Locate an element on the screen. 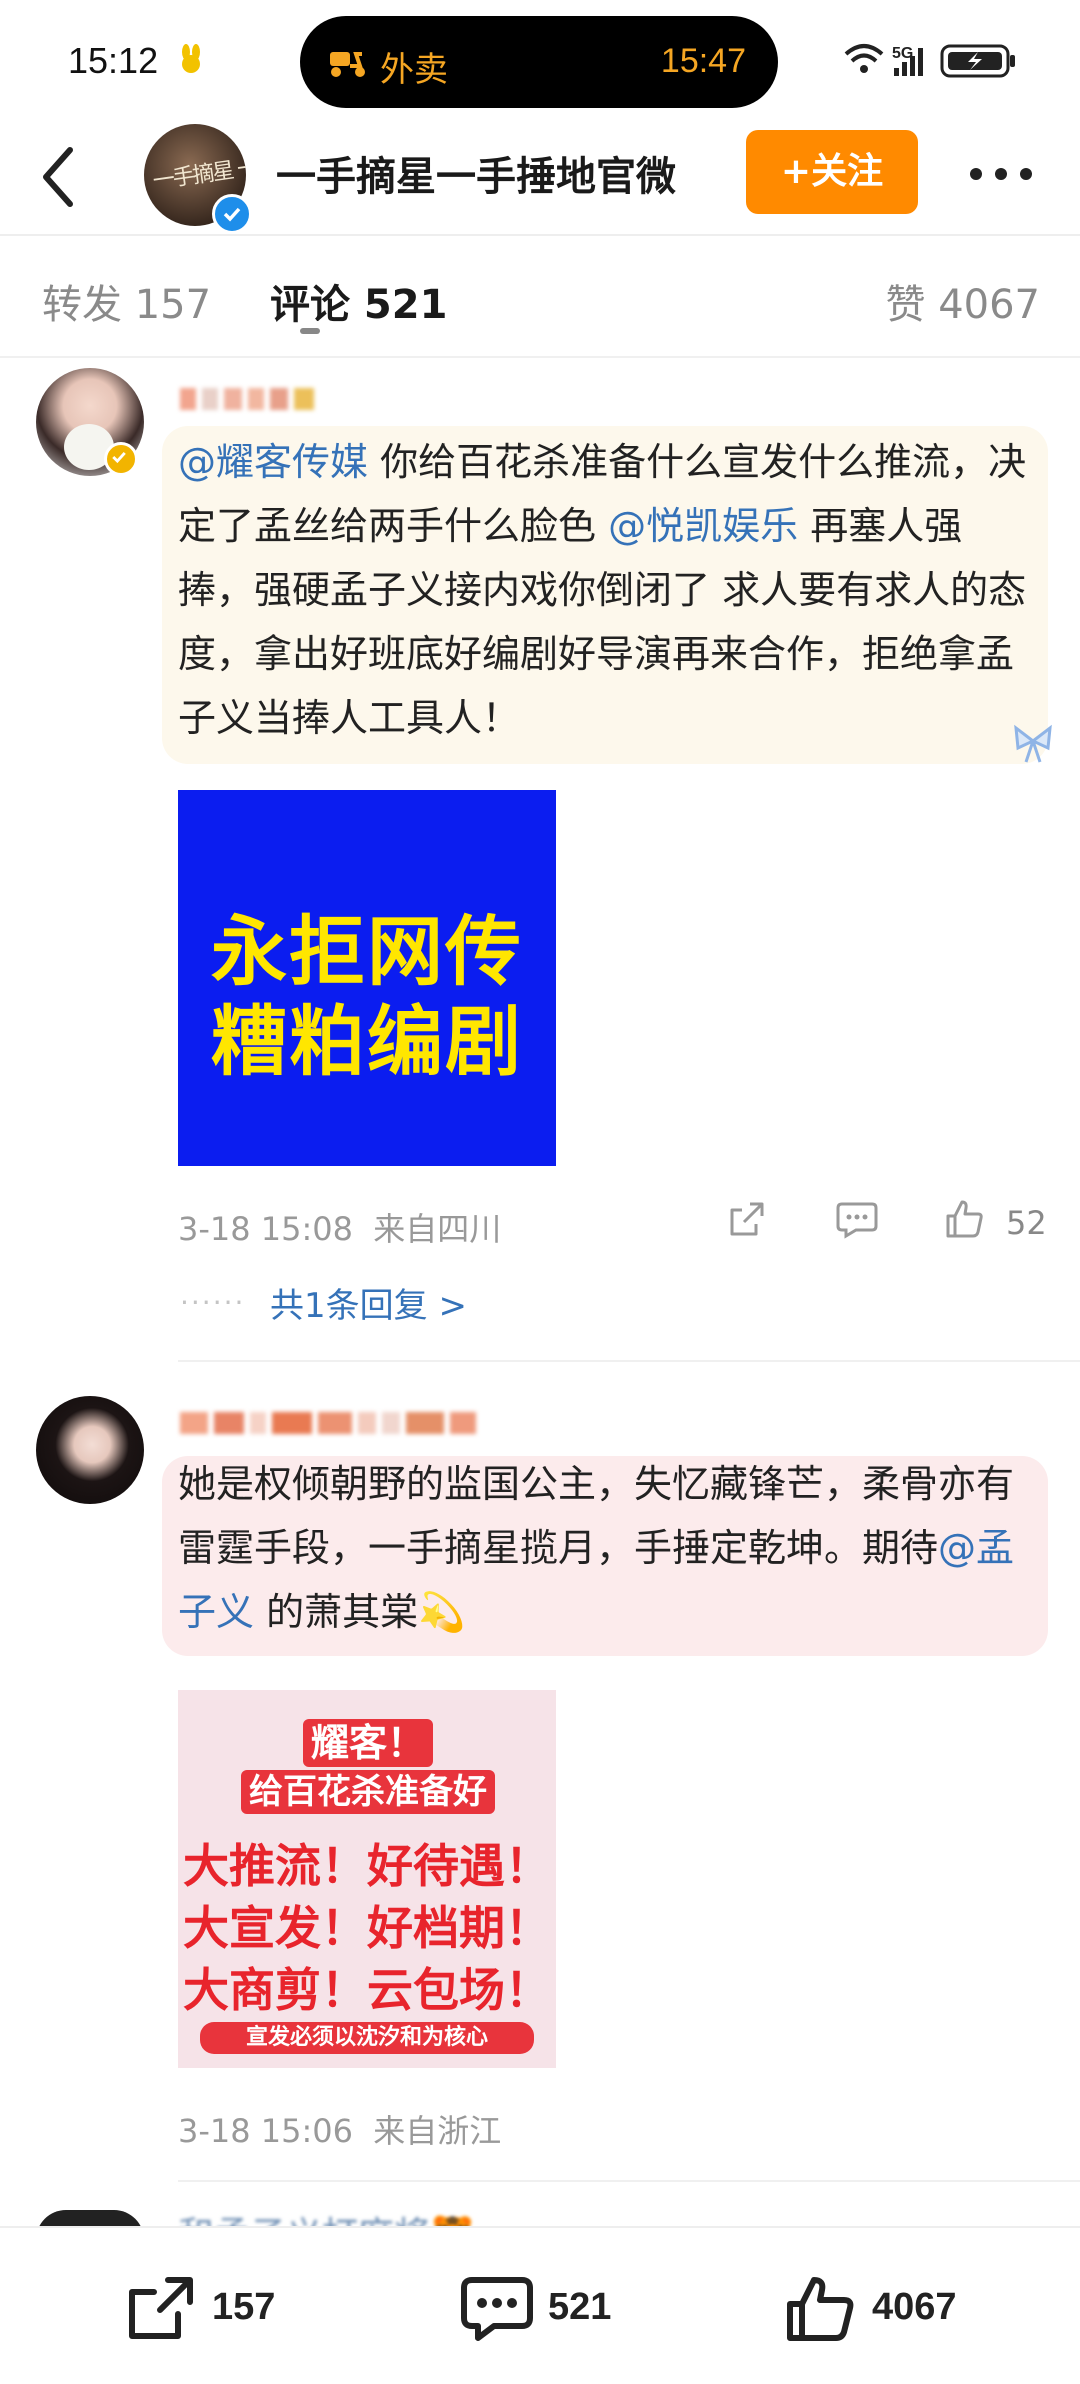 The image size is (1080, 2384). comment-button: 521 is located at coordinates (535, 2309).